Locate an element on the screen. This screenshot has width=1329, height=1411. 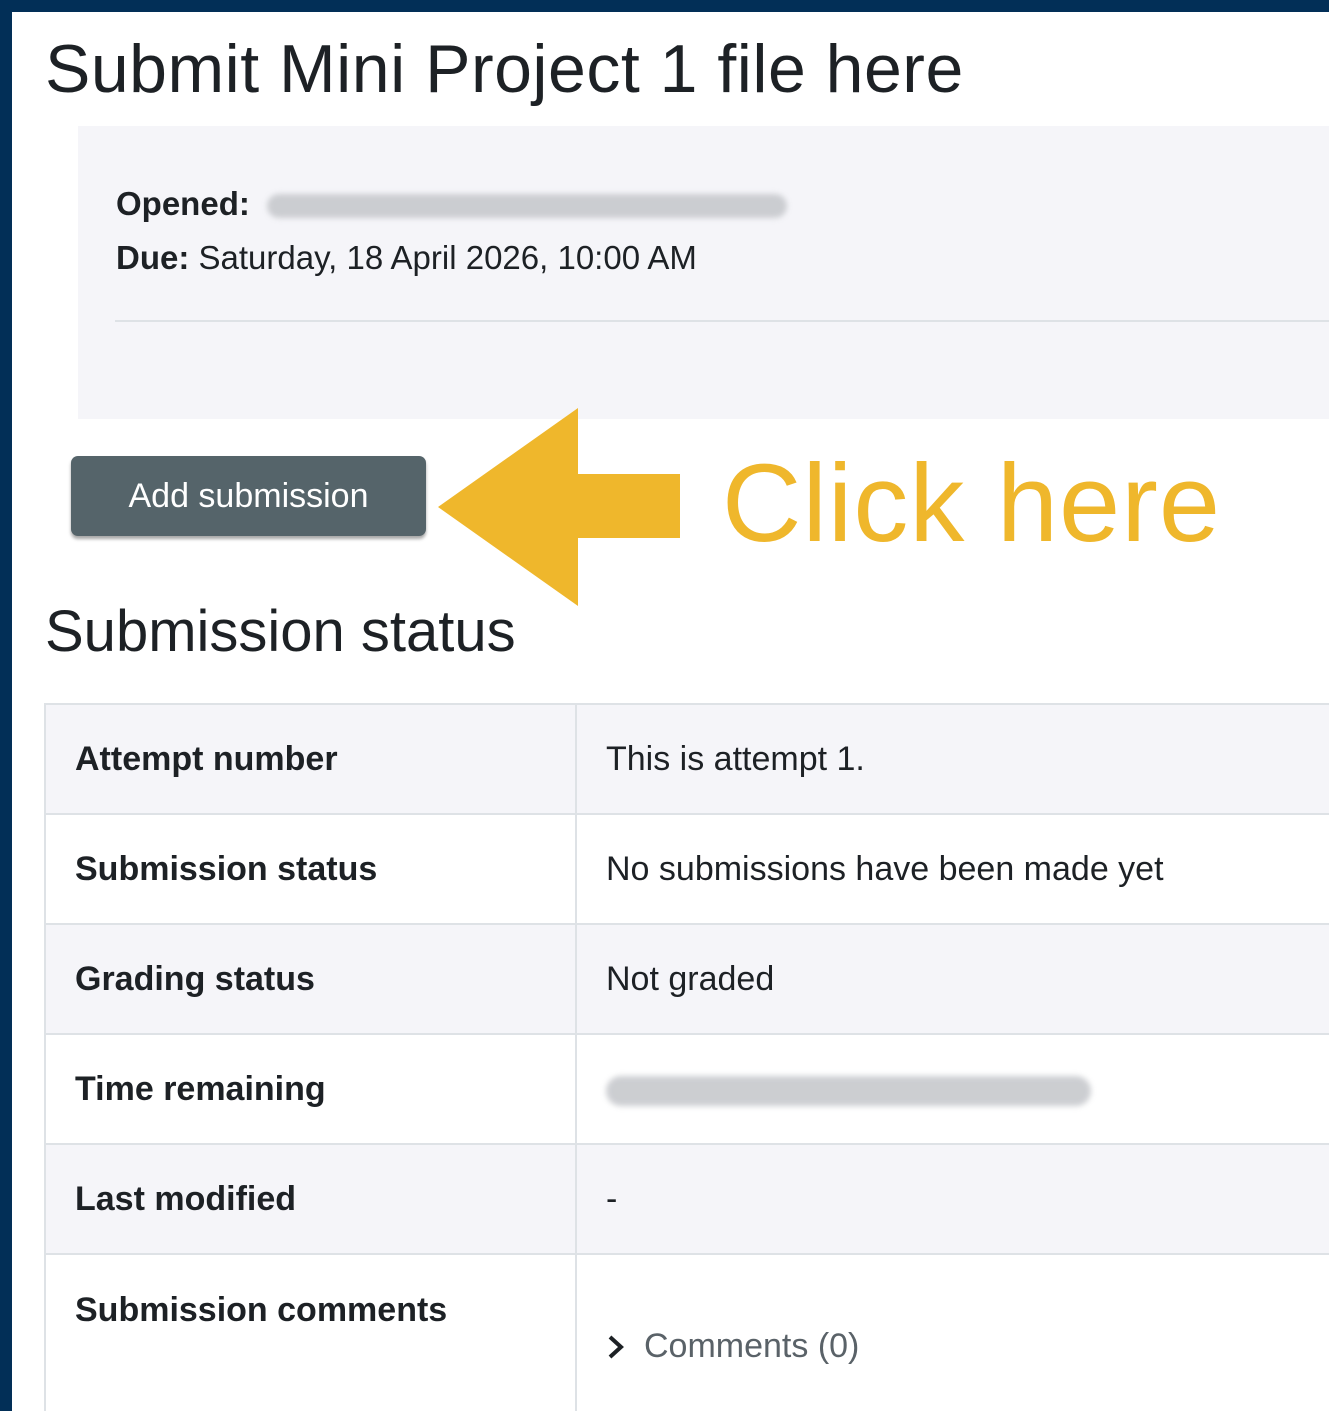
row-label: Grading status is located at coordinates (310, 979).